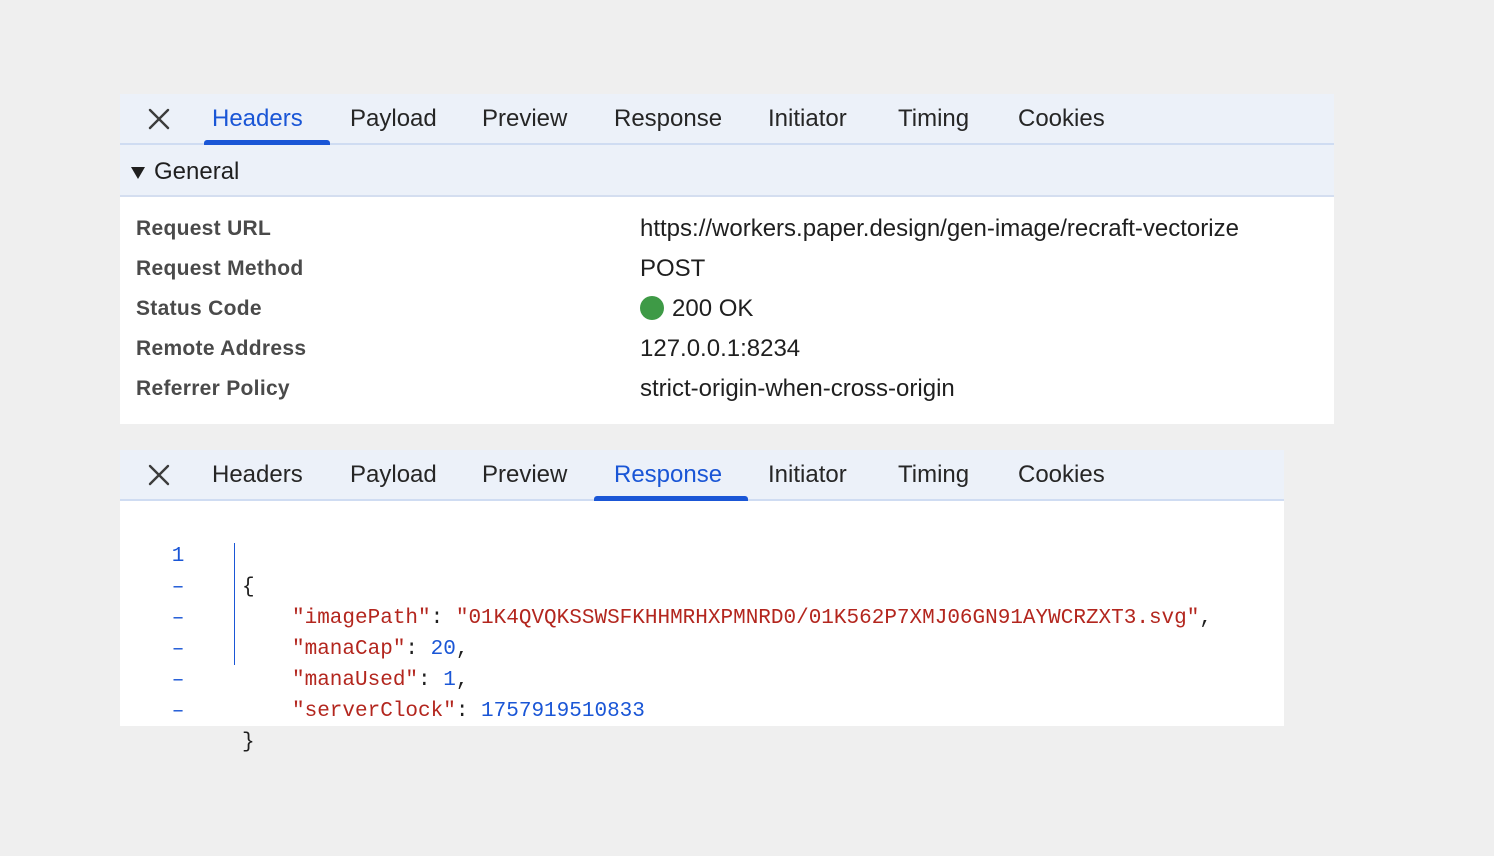  I want to click on kv-row-status-code: Status Code 200 OK, so click(727, 301).